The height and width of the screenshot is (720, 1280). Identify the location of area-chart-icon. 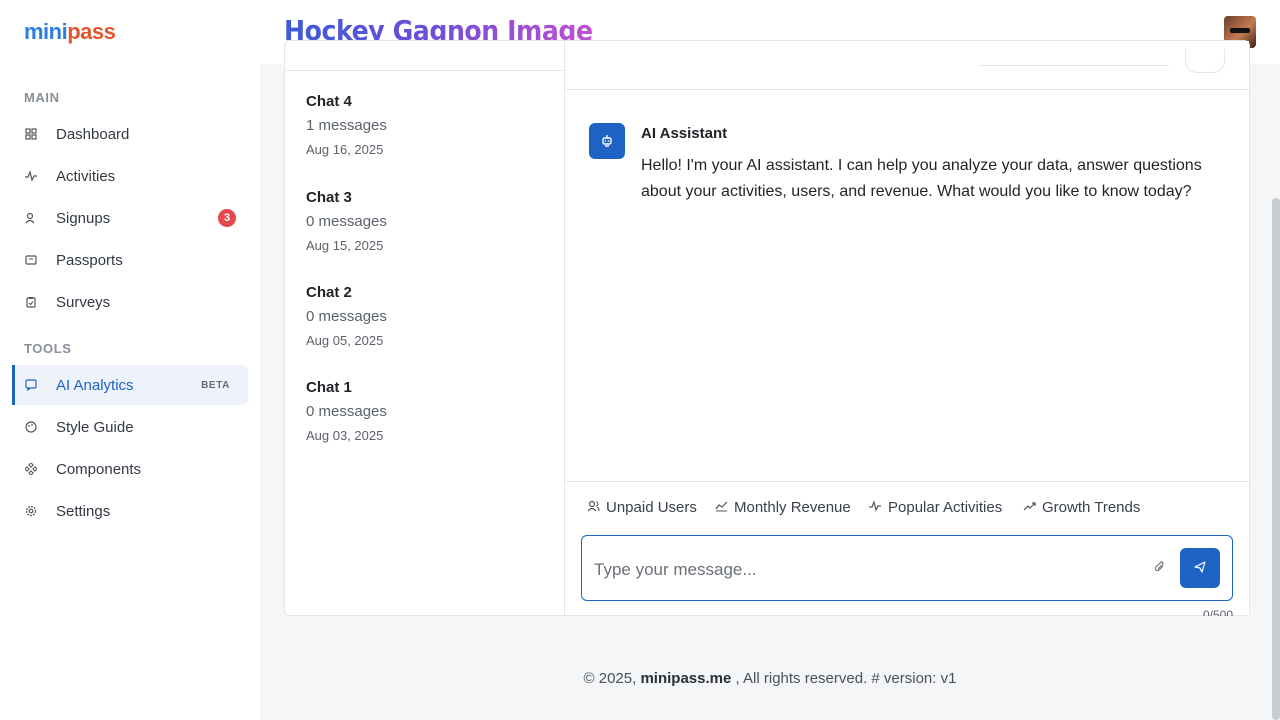
(721, 507).